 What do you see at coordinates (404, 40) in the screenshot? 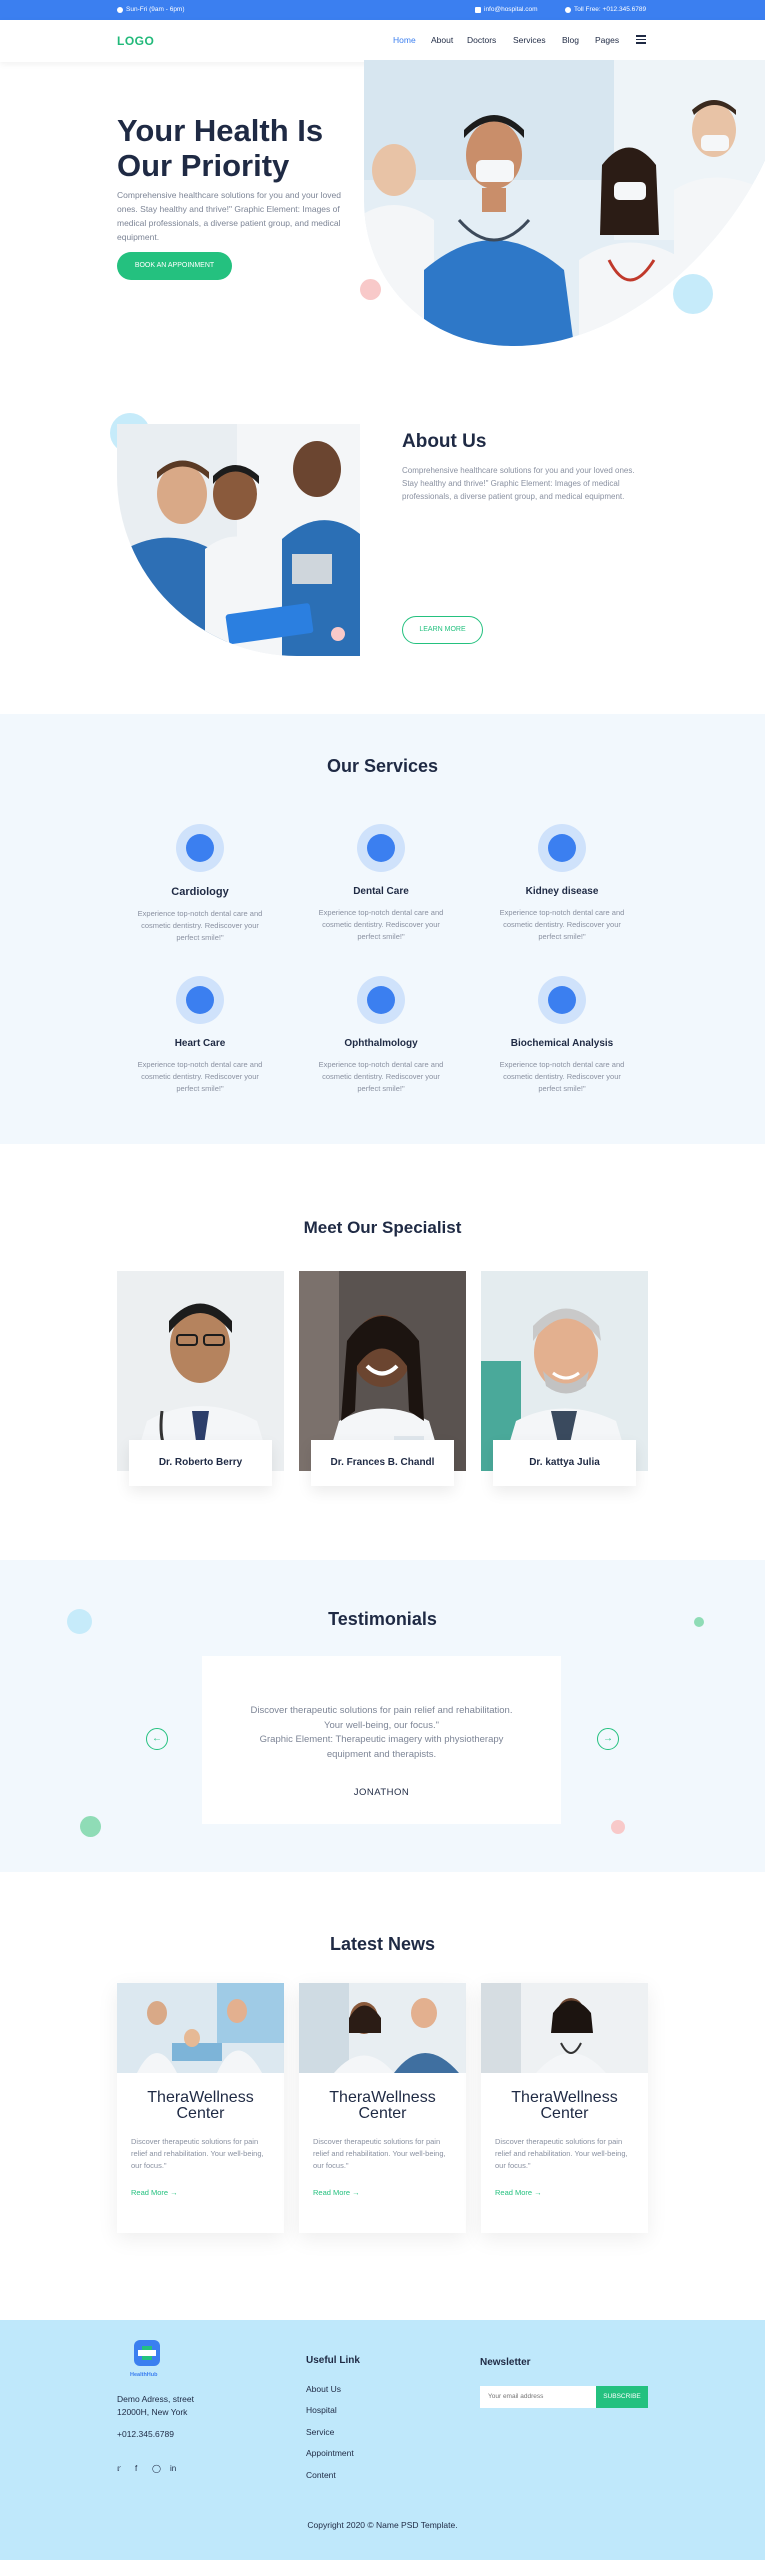
I see `nav-home: Home` at bounding box center [404, 40].